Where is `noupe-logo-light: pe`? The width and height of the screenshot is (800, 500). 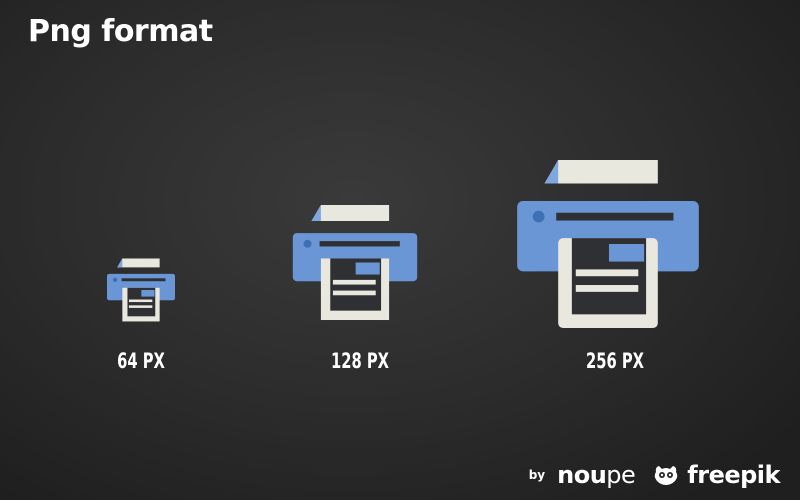
noupe-logo-light: pe is located at coordinates (621, 475).